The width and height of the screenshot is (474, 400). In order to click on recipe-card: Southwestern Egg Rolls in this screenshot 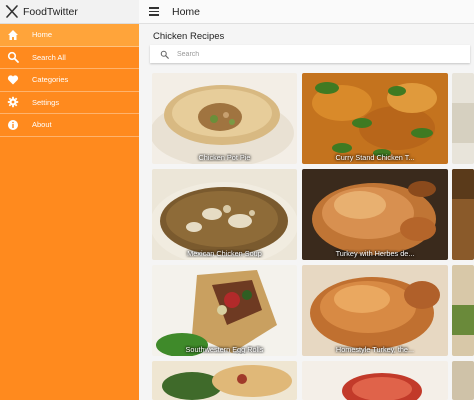, I will do `click(224, 310)`.